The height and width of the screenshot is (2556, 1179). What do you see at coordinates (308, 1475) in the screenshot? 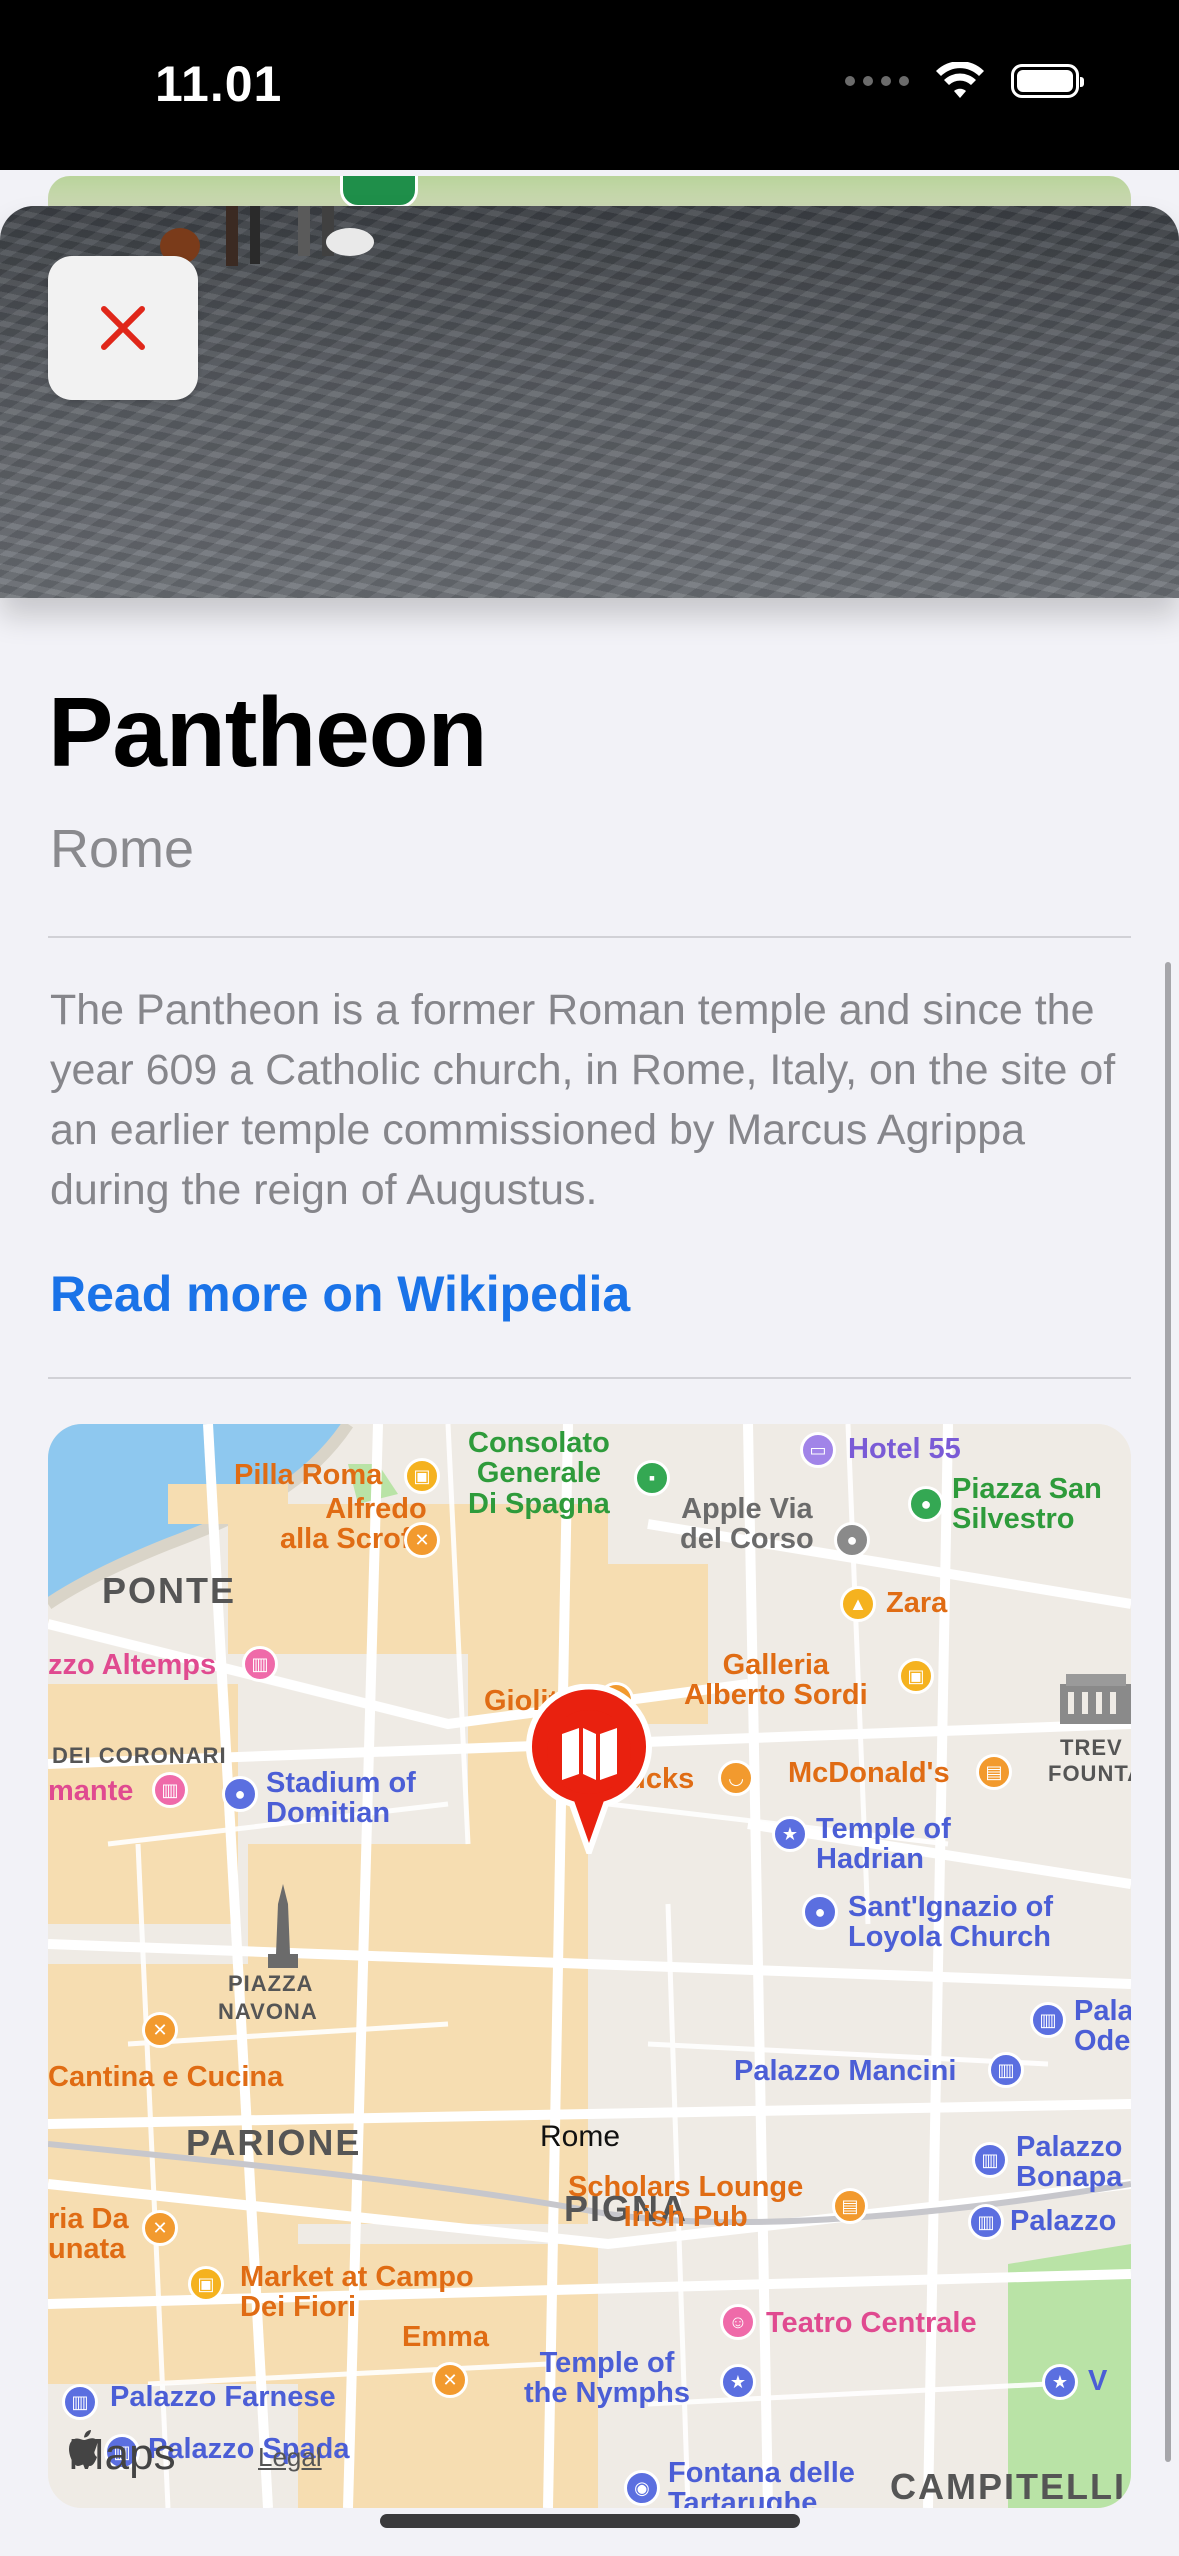
I see `poi-pilla-roma: Pilla Roma` at bounding box center [308, 1475].